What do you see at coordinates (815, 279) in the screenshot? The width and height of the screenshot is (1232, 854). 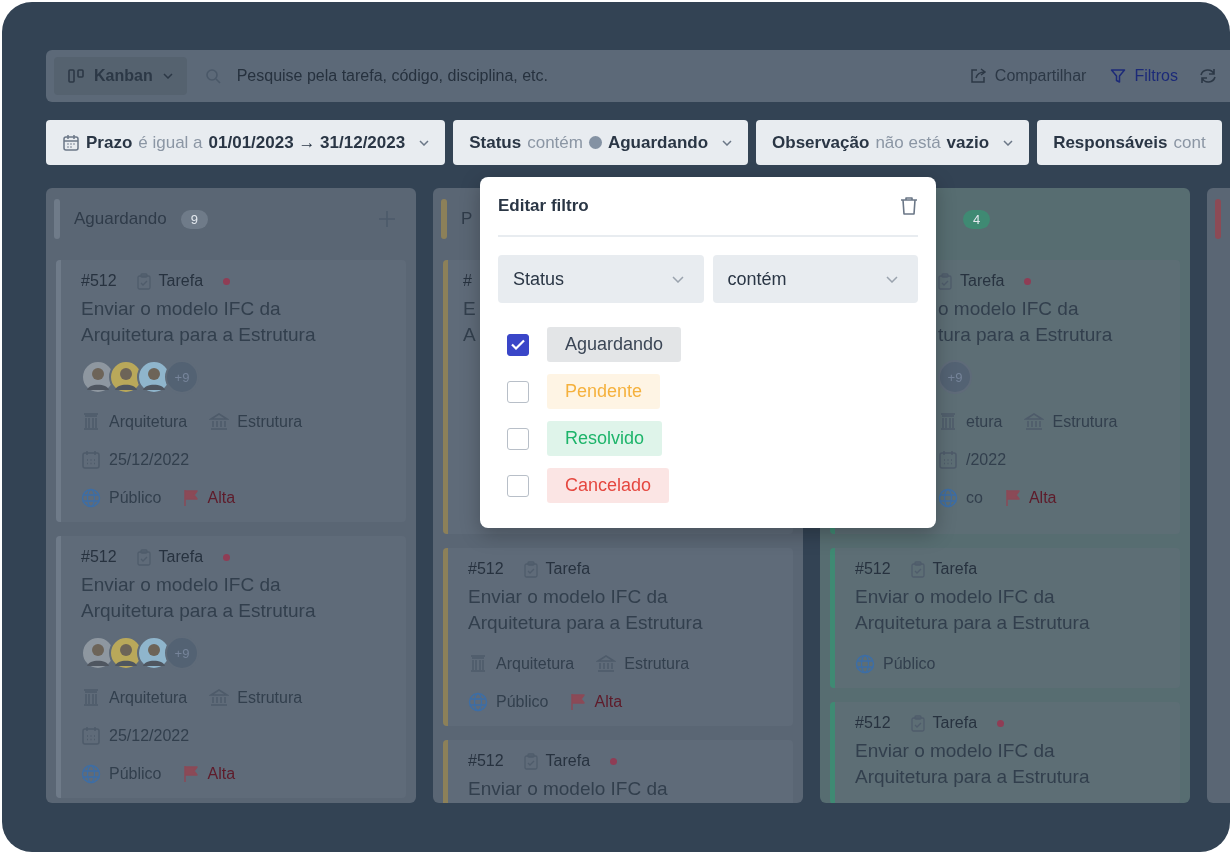 I see `operator-select: contém` at bounding box center [815, 279].